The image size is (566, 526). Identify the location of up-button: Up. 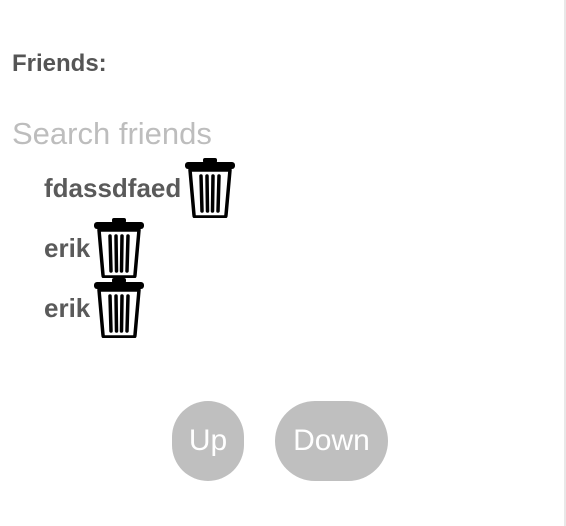
(208, 441).